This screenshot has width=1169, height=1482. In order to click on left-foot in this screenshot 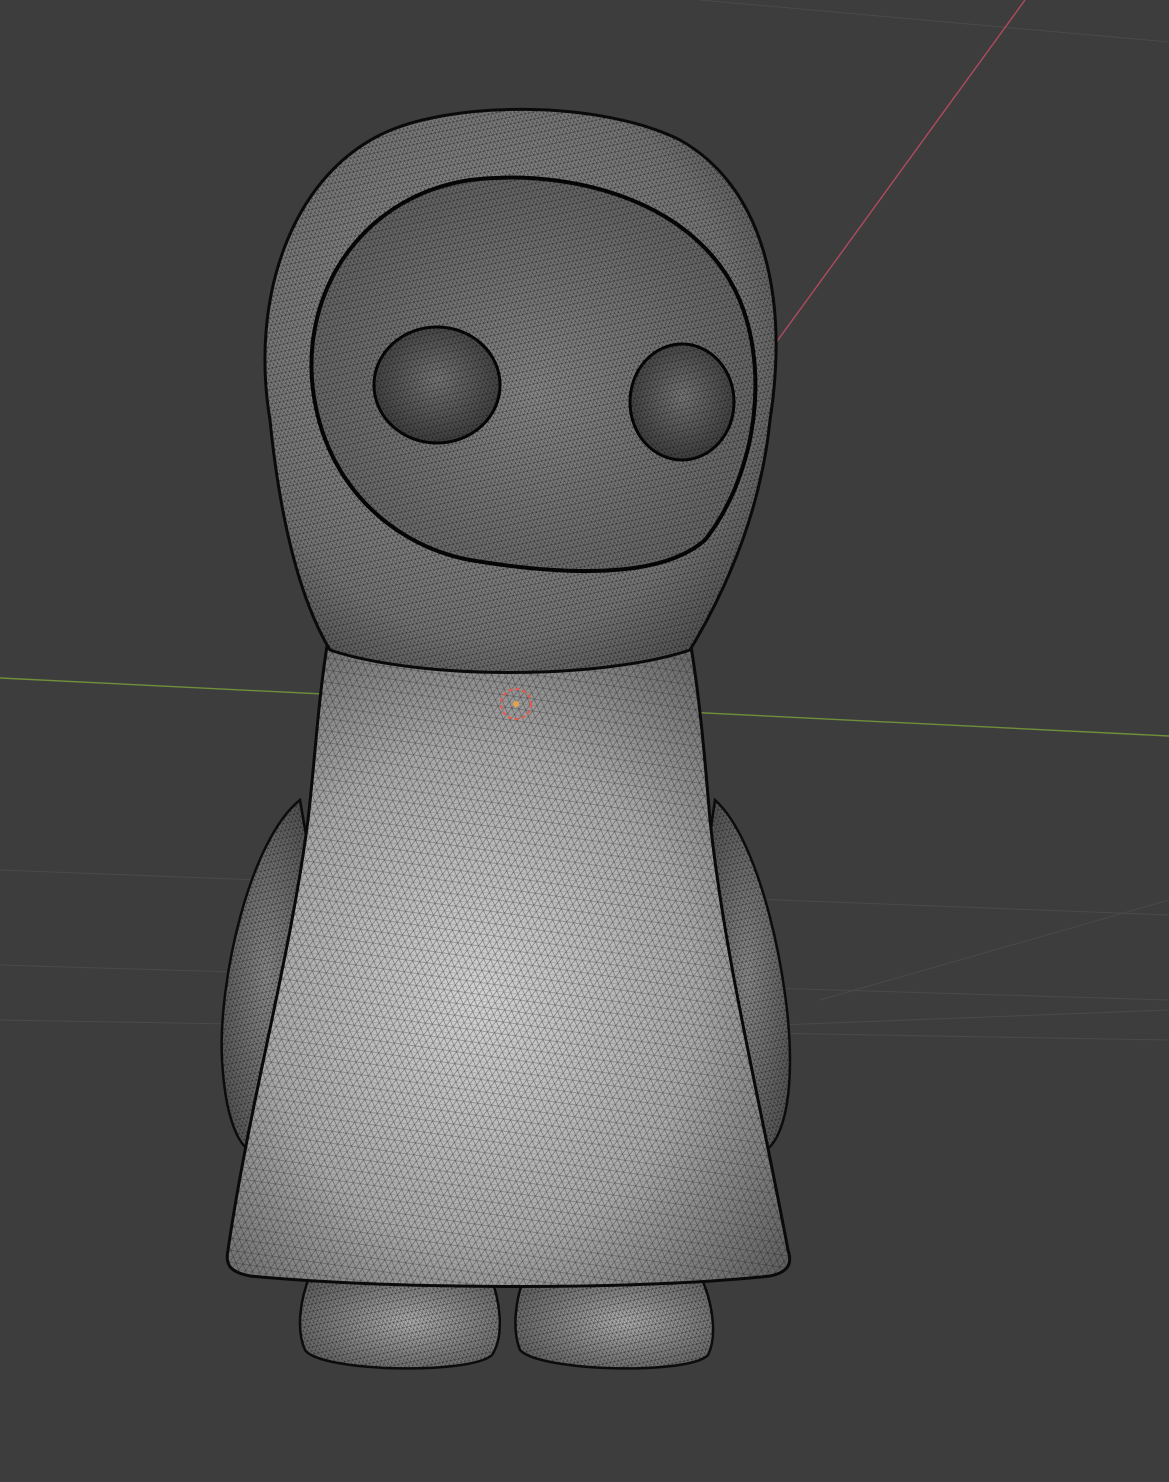, I will do `click(400, 1321)`.